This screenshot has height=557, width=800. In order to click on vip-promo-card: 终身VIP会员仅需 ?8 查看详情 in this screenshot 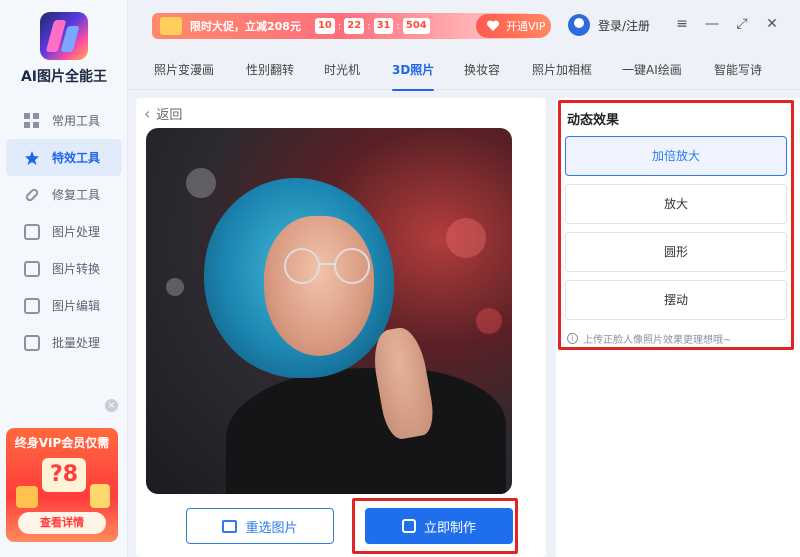, I will do `click(62, 485)`.